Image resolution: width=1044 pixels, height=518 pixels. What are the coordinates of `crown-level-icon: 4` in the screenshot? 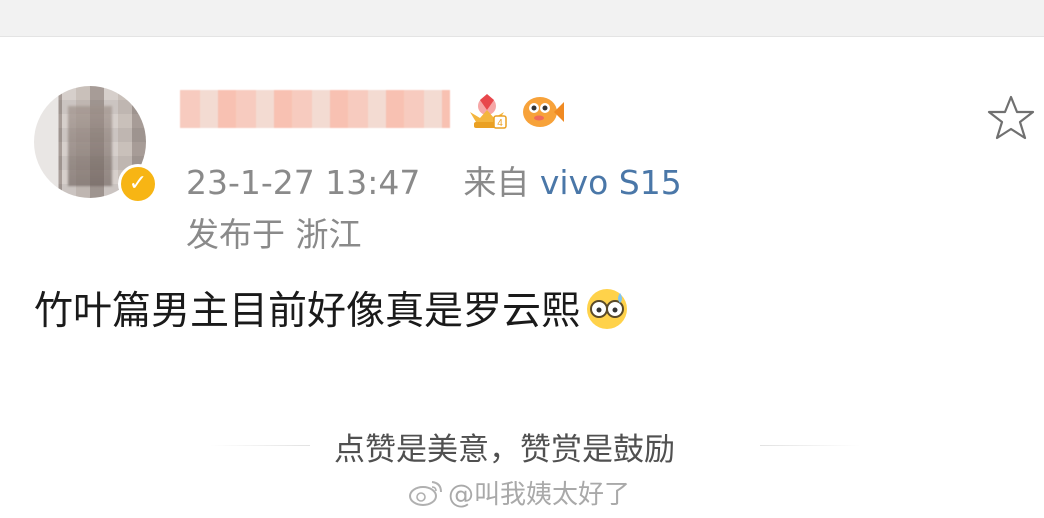 It's located at (487, 112).